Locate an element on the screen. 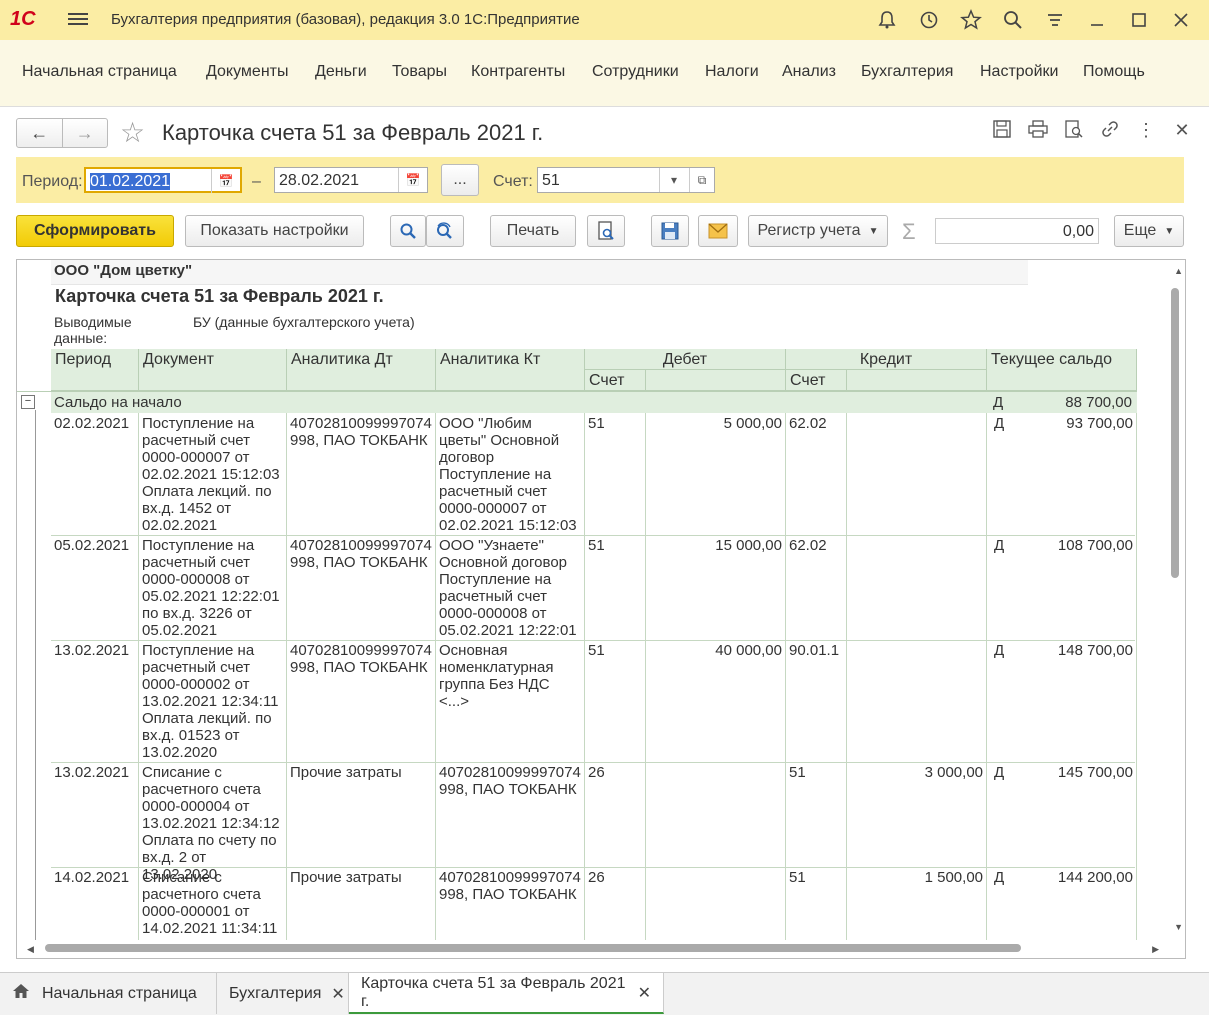 The height and width of the screenshot is (1015, 1209). bell-icon is located at coordinates (887, 20).